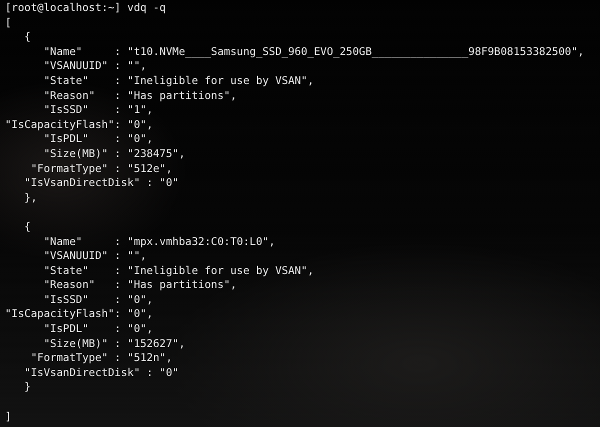 This screenshot has width=600, height=427. I want to click on terminal-line: "IsSSD" : "1",, so click(97, 109).